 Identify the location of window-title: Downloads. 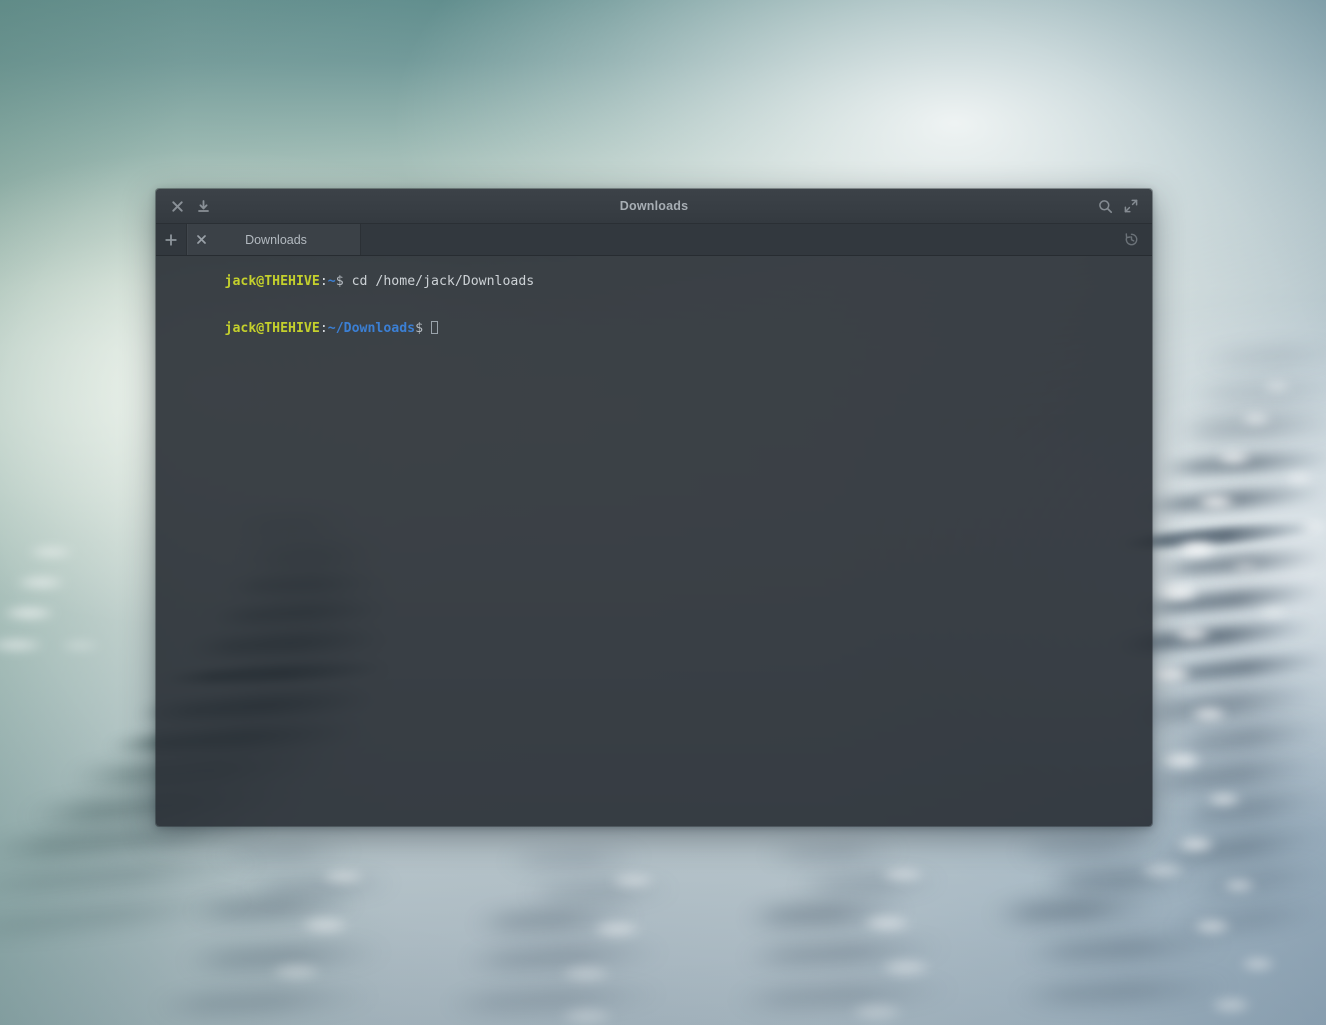
(654, 206).